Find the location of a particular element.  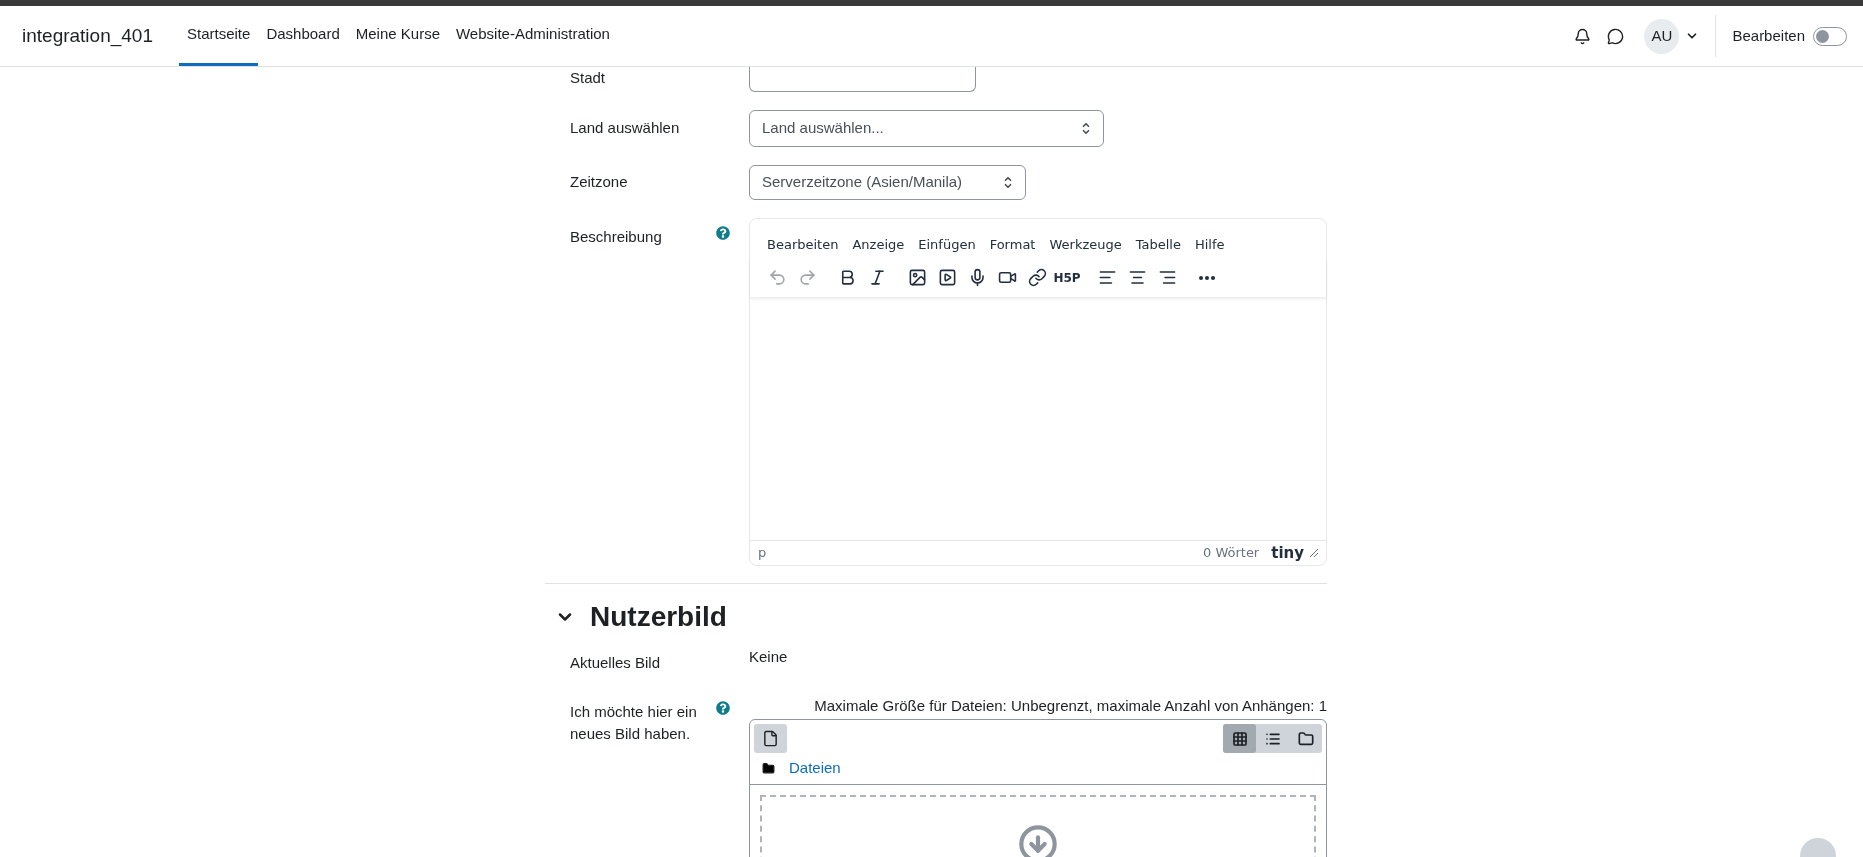

field-label: Ich möchte hier ein neues Bild haben. is located at coordinates (634, 722).